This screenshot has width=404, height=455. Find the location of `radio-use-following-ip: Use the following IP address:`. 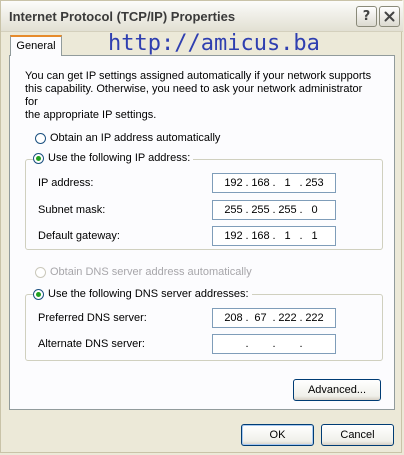

radio-use-following-ip: Use the following IP address: is located at coordinates (113, 158).